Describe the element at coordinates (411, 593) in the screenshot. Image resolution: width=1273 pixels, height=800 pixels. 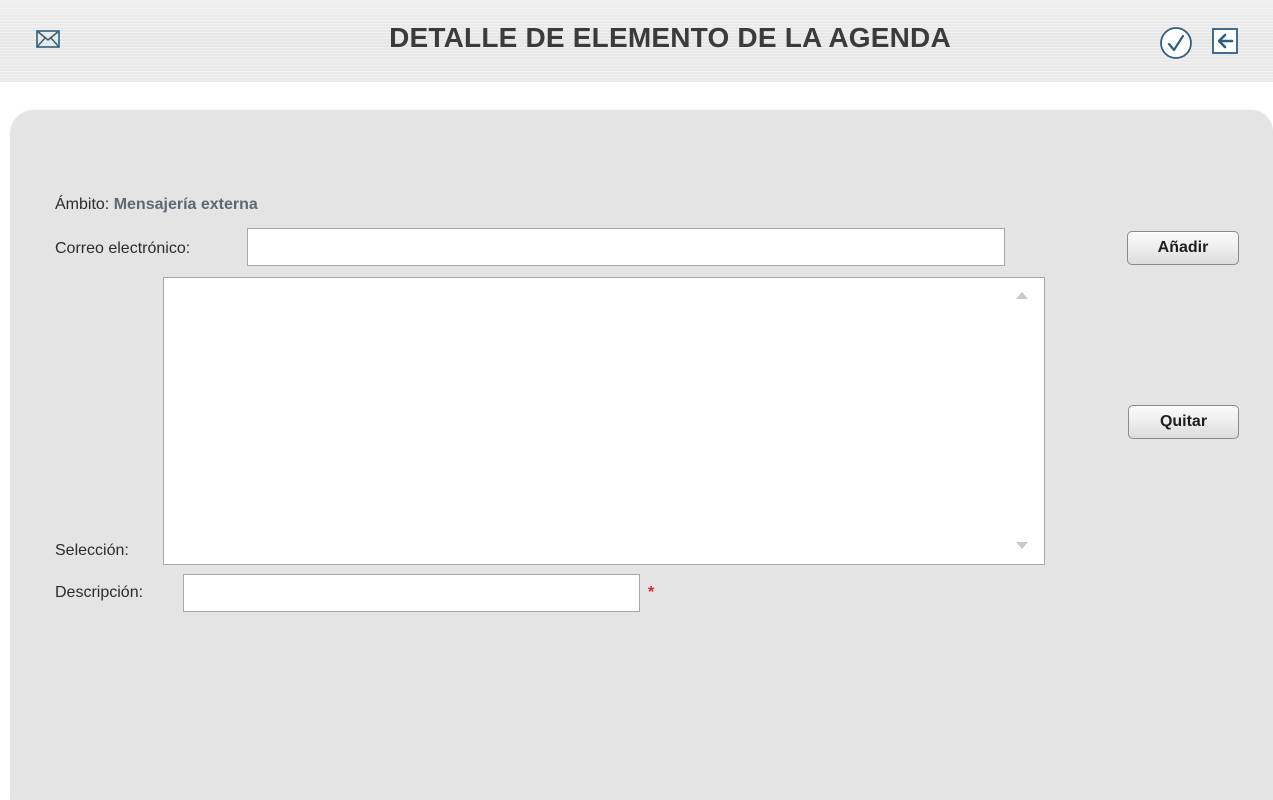
I see `descripcion-field` at that location.